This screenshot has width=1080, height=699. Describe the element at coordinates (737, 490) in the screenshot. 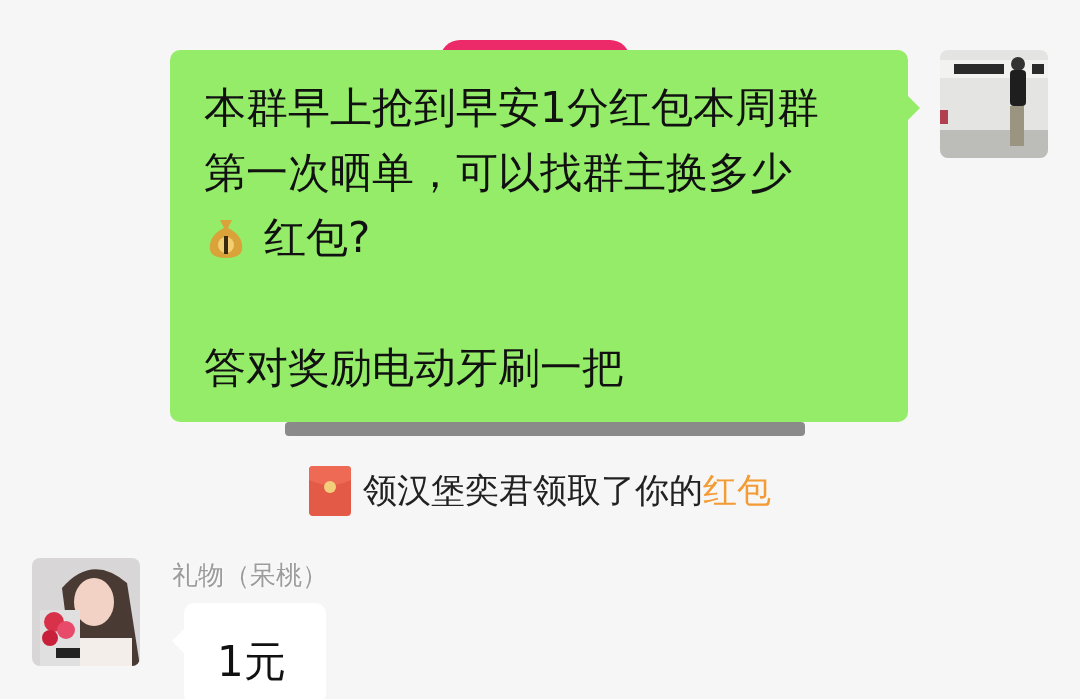

I see `packet-link: 红包` at that location.